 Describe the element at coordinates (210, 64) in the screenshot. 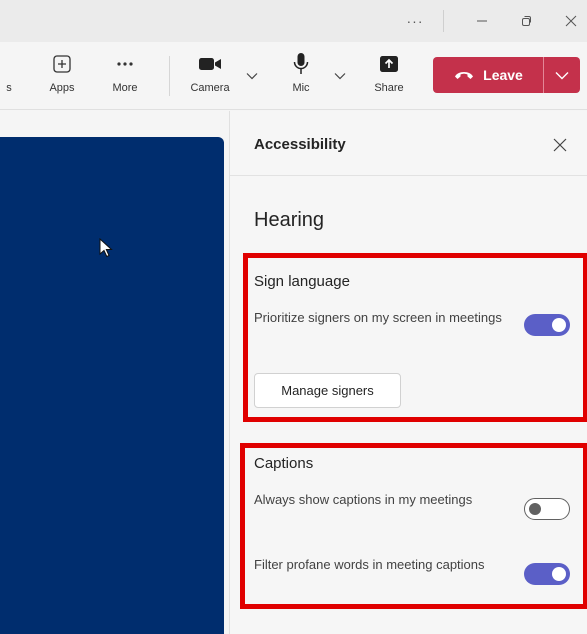

I see `camera-icon` at that location.